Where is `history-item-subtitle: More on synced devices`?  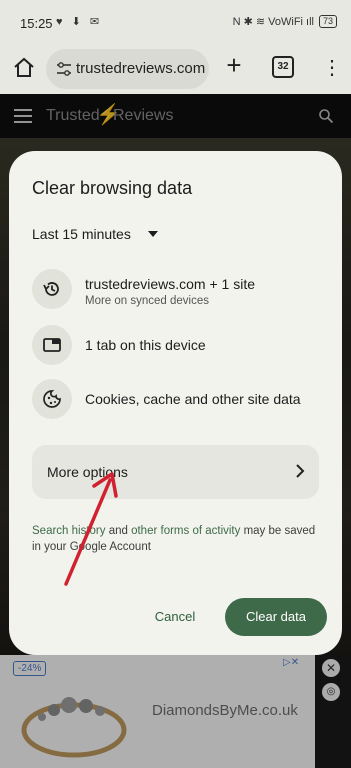 history-item-subtitle: More on synced devices is located at coordinates (147, 301).